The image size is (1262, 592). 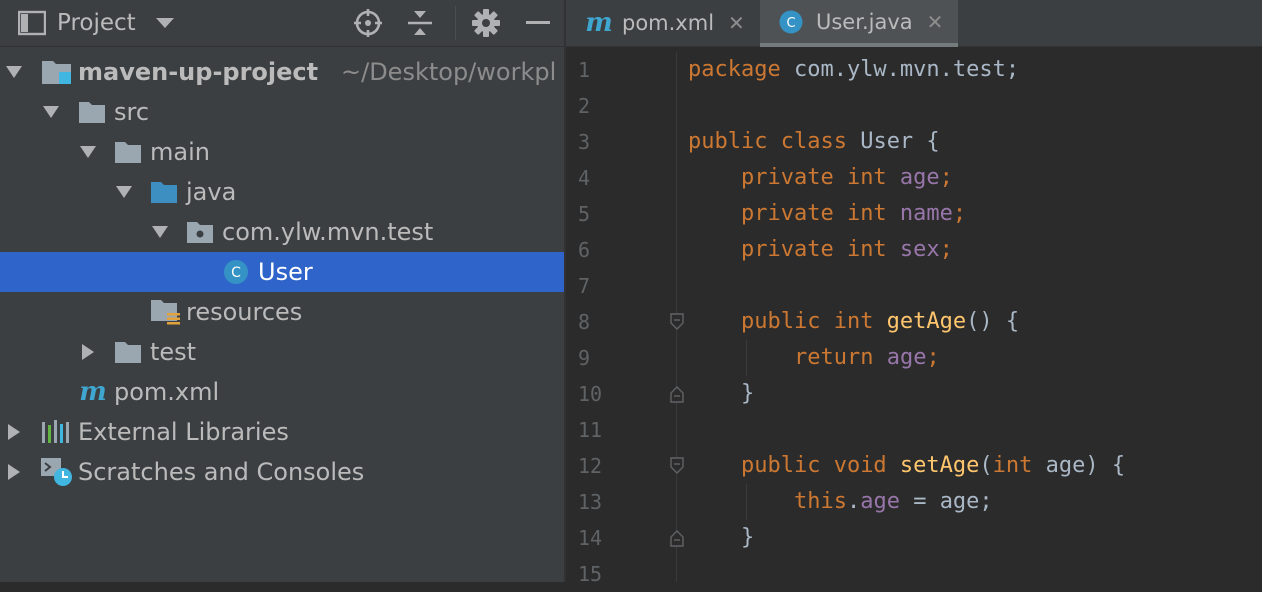 I want to click on svg-text: m, so click(x=599, y=23).